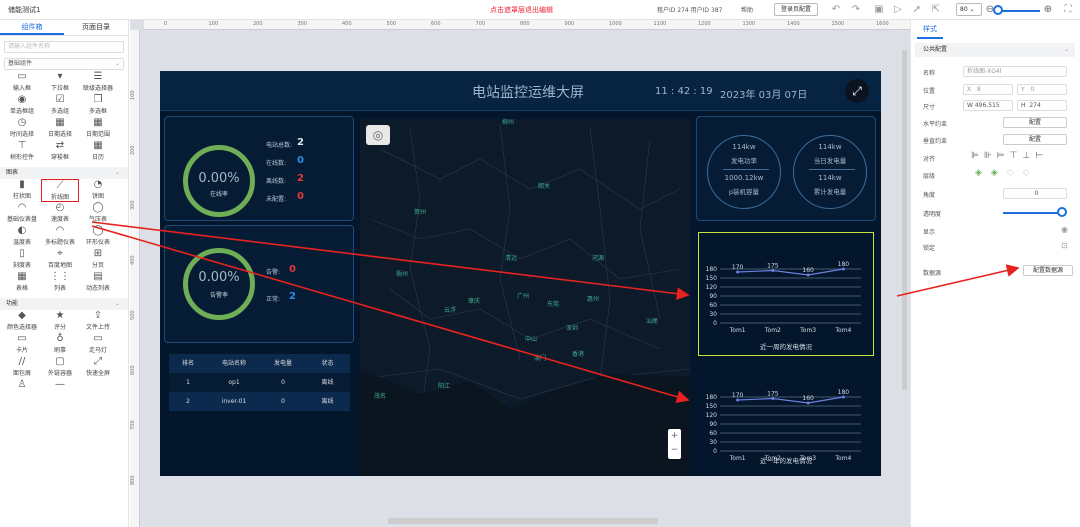 This screenshot has width=1080, height=527. What do you see at coordinates (531, 339) in the screenshot?
I see `map-city-label: 中山` at bounding box center [531, 339].